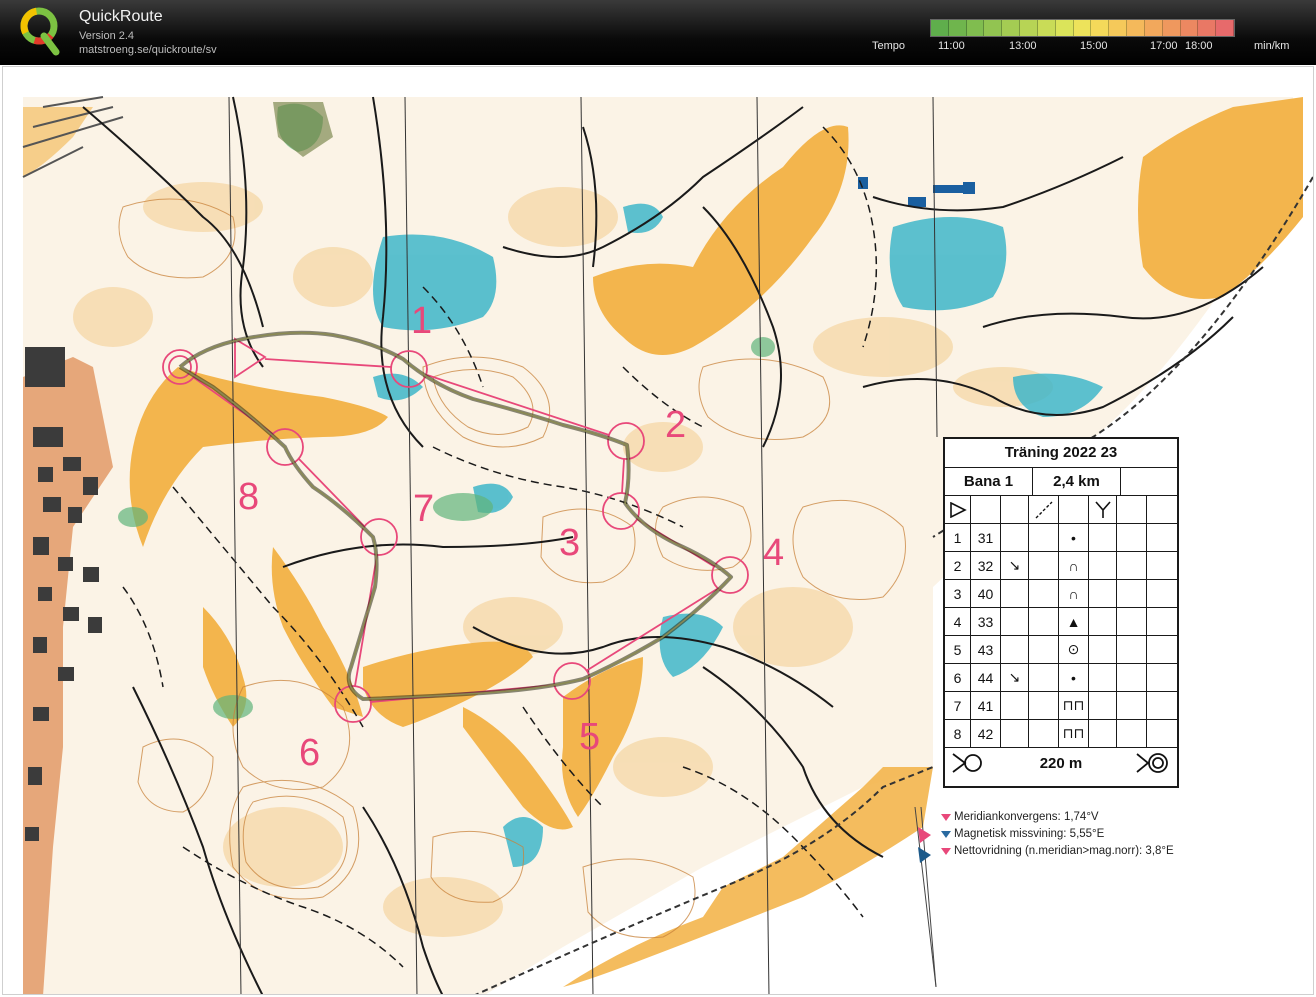 The width and height of the screenshot is (1316, 997). What do you see at coordinates (986, 649) in the screenshot?
I see `control-code: 43` at bounding box center [986, 649].